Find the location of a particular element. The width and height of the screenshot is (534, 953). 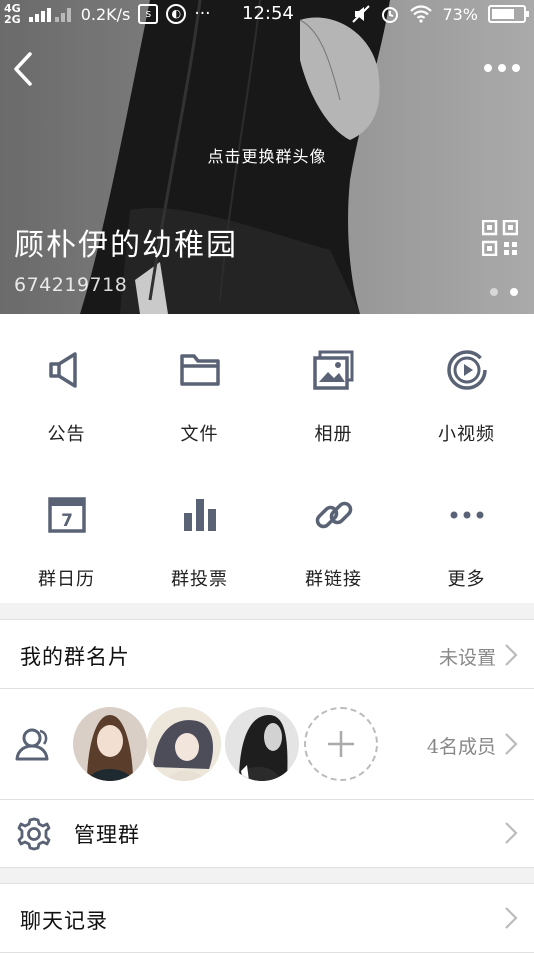

bar-chart-icon is located at coordinates (199, 515).